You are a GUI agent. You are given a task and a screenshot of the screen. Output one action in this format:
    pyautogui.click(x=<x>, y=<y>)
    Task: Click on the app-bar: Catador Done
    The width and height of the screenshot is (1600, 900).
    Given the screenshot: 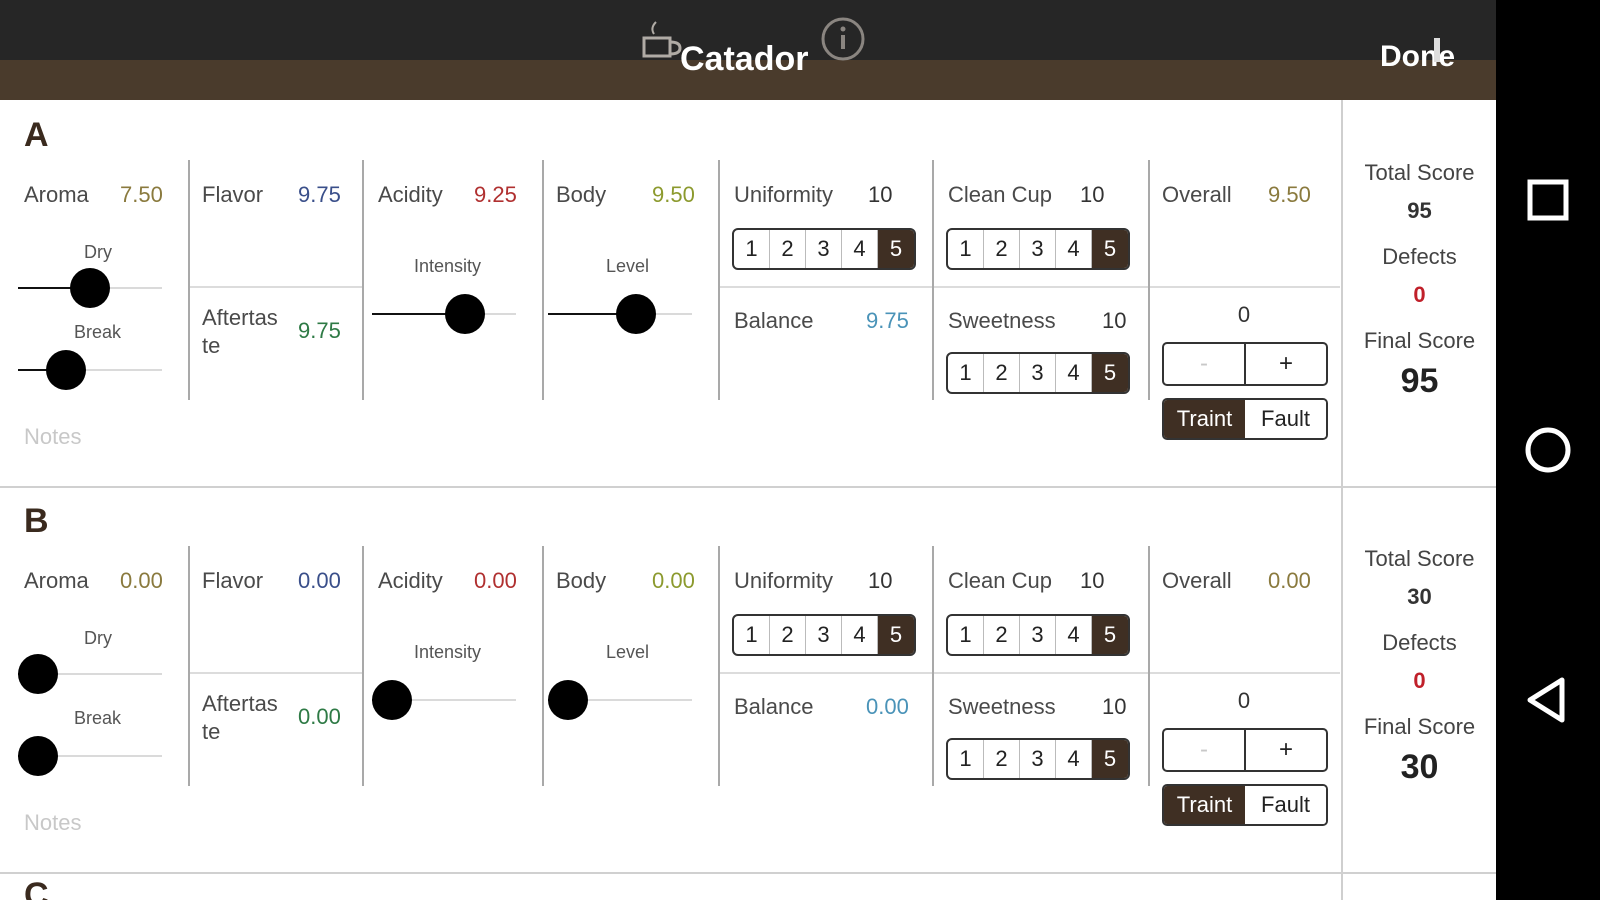 What is the action you would take?
    pyautogui.click(x=748, y=50)
    